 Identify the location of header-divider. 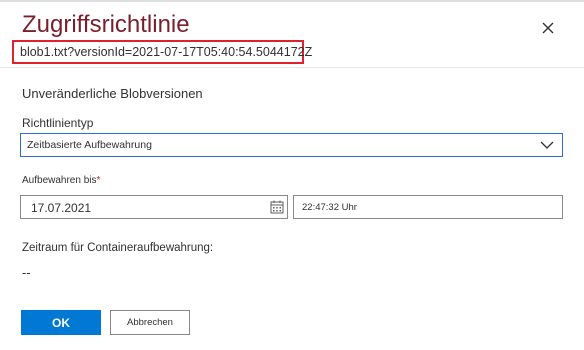
(292, 67).